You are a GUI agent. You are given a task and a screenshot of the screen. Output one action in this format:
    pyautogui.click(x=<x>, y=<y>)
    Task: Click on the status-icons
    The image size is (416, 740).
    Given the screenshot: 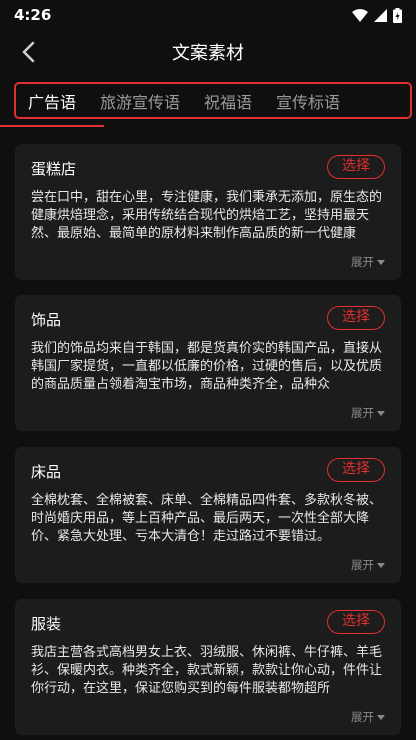 What is the action you would take?
    pyautogui.click(x=377, y=15)
    